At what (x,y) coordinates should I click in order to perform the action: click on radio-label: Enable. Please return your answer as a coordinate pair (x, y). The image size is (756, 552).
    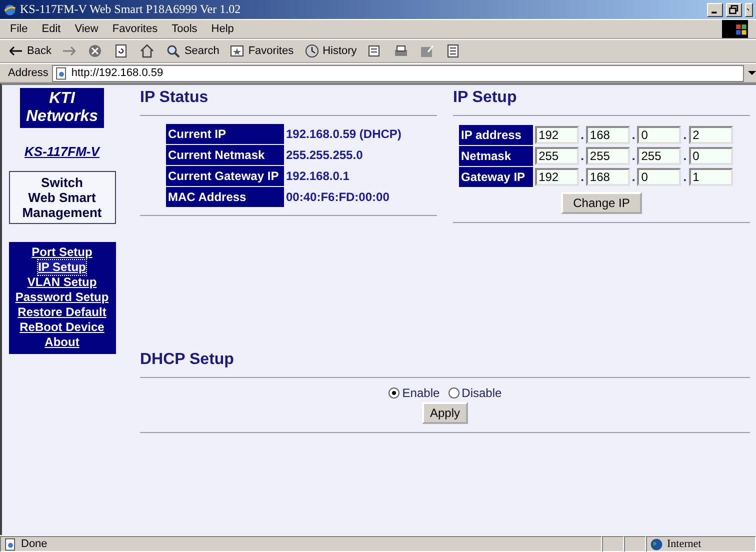
    Looking at the image, I should click on (421, 393).